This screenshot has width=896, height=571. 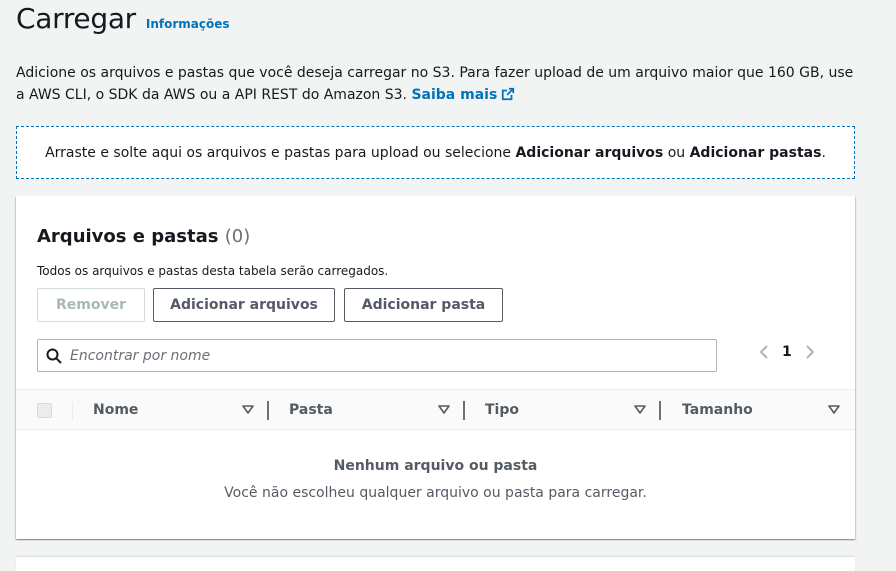 I want to click on column-divider, so click(x=72, y=411).